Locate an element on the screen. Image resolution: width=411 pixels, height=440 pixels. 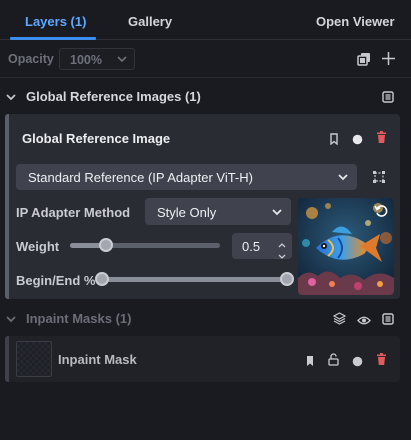
method-select-value: Style Only is located at coordinates (187, 212).